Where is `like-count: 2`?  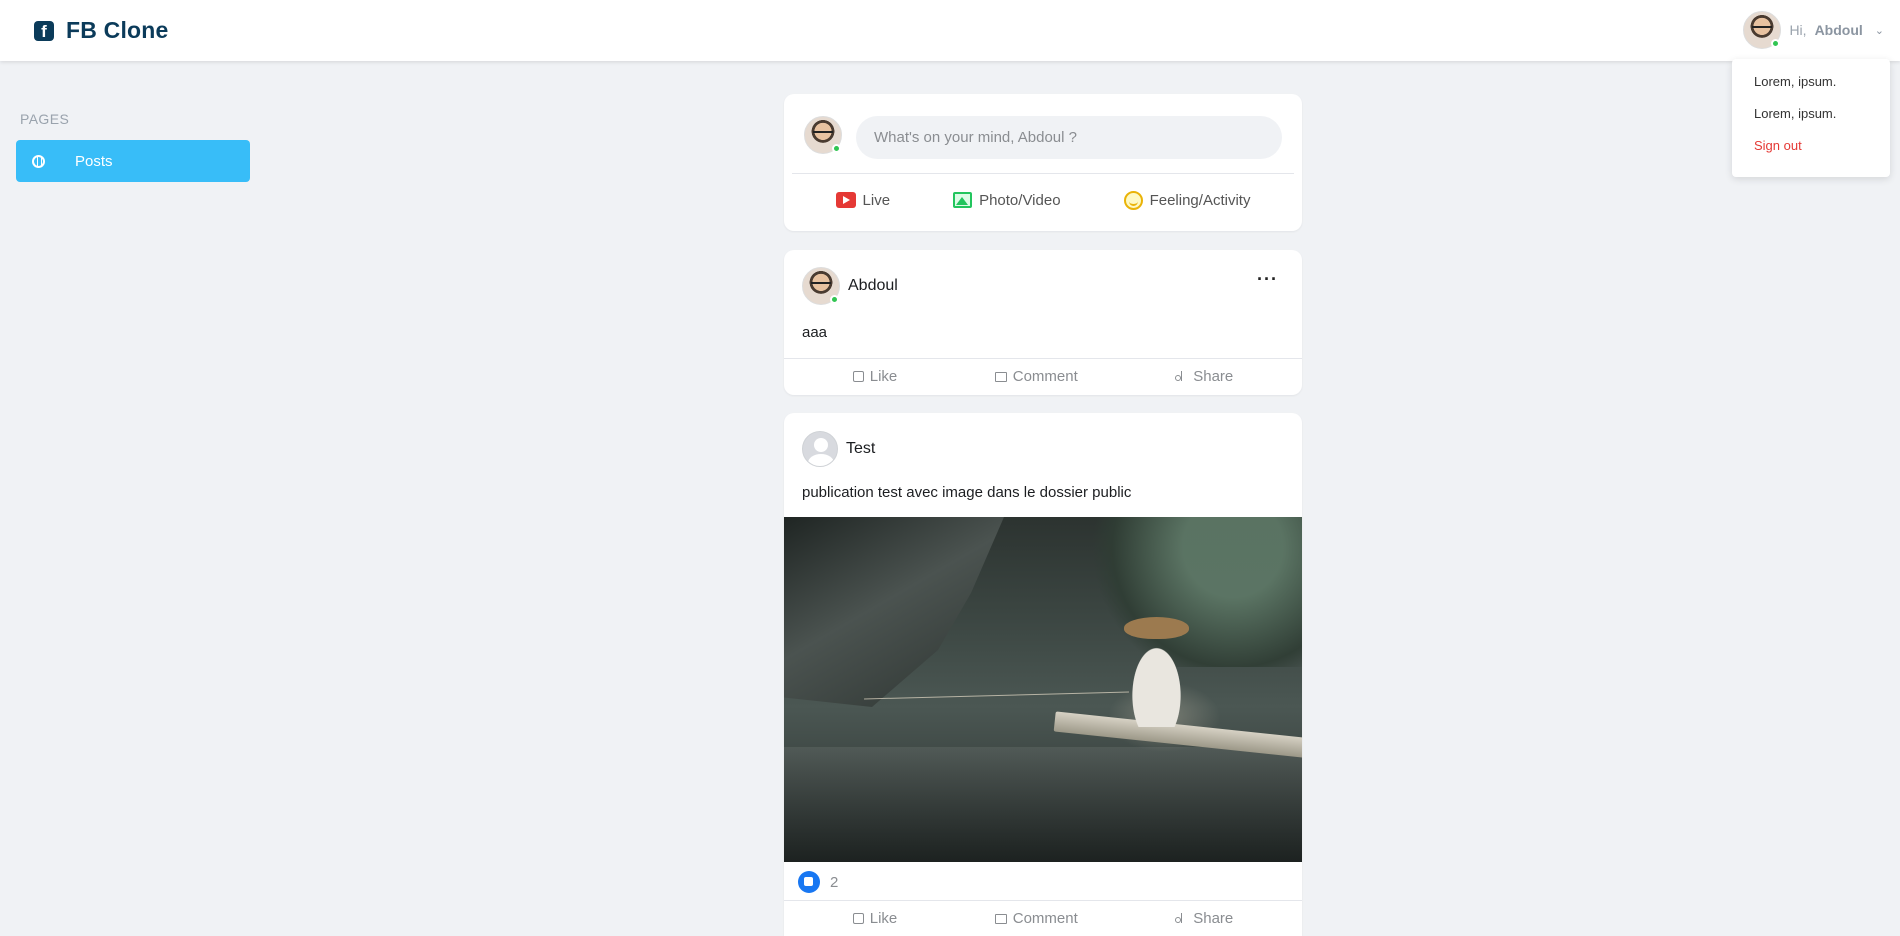
like-count: 2 is located at coordinates (834, 882).